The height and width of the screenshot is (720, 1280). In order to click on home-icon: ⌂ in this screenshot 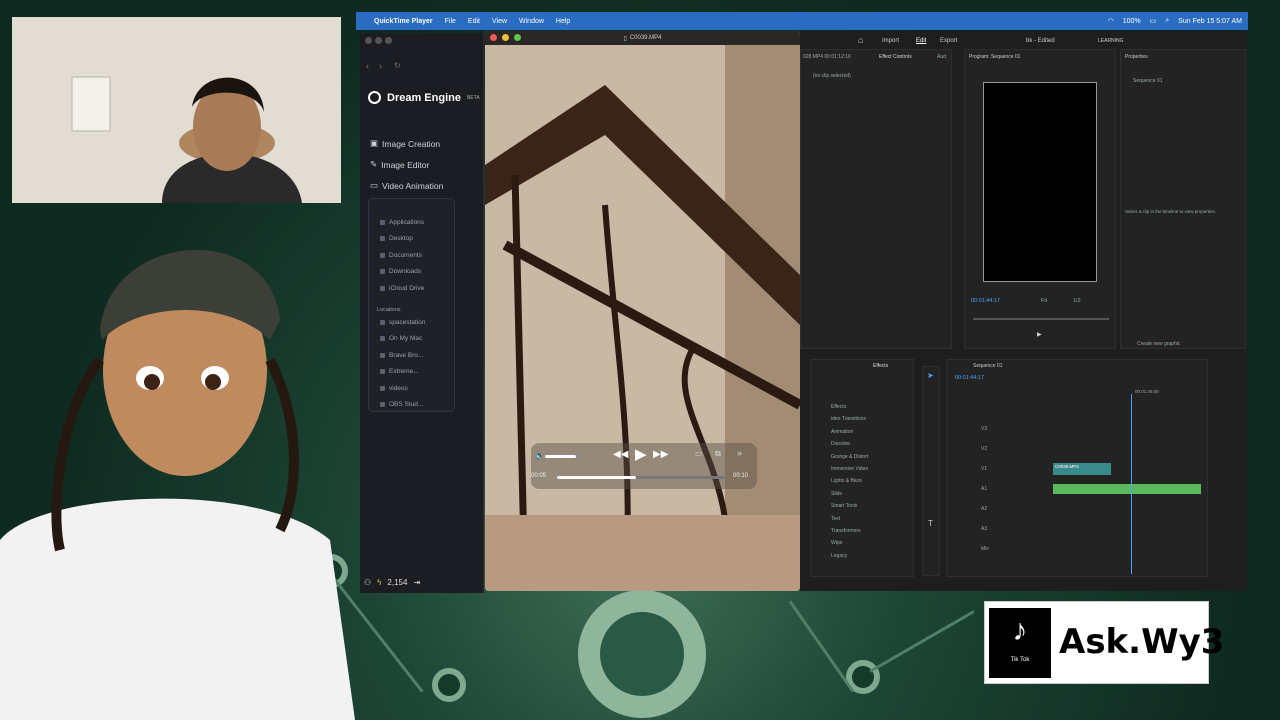, I will do `click(860, 40)`.